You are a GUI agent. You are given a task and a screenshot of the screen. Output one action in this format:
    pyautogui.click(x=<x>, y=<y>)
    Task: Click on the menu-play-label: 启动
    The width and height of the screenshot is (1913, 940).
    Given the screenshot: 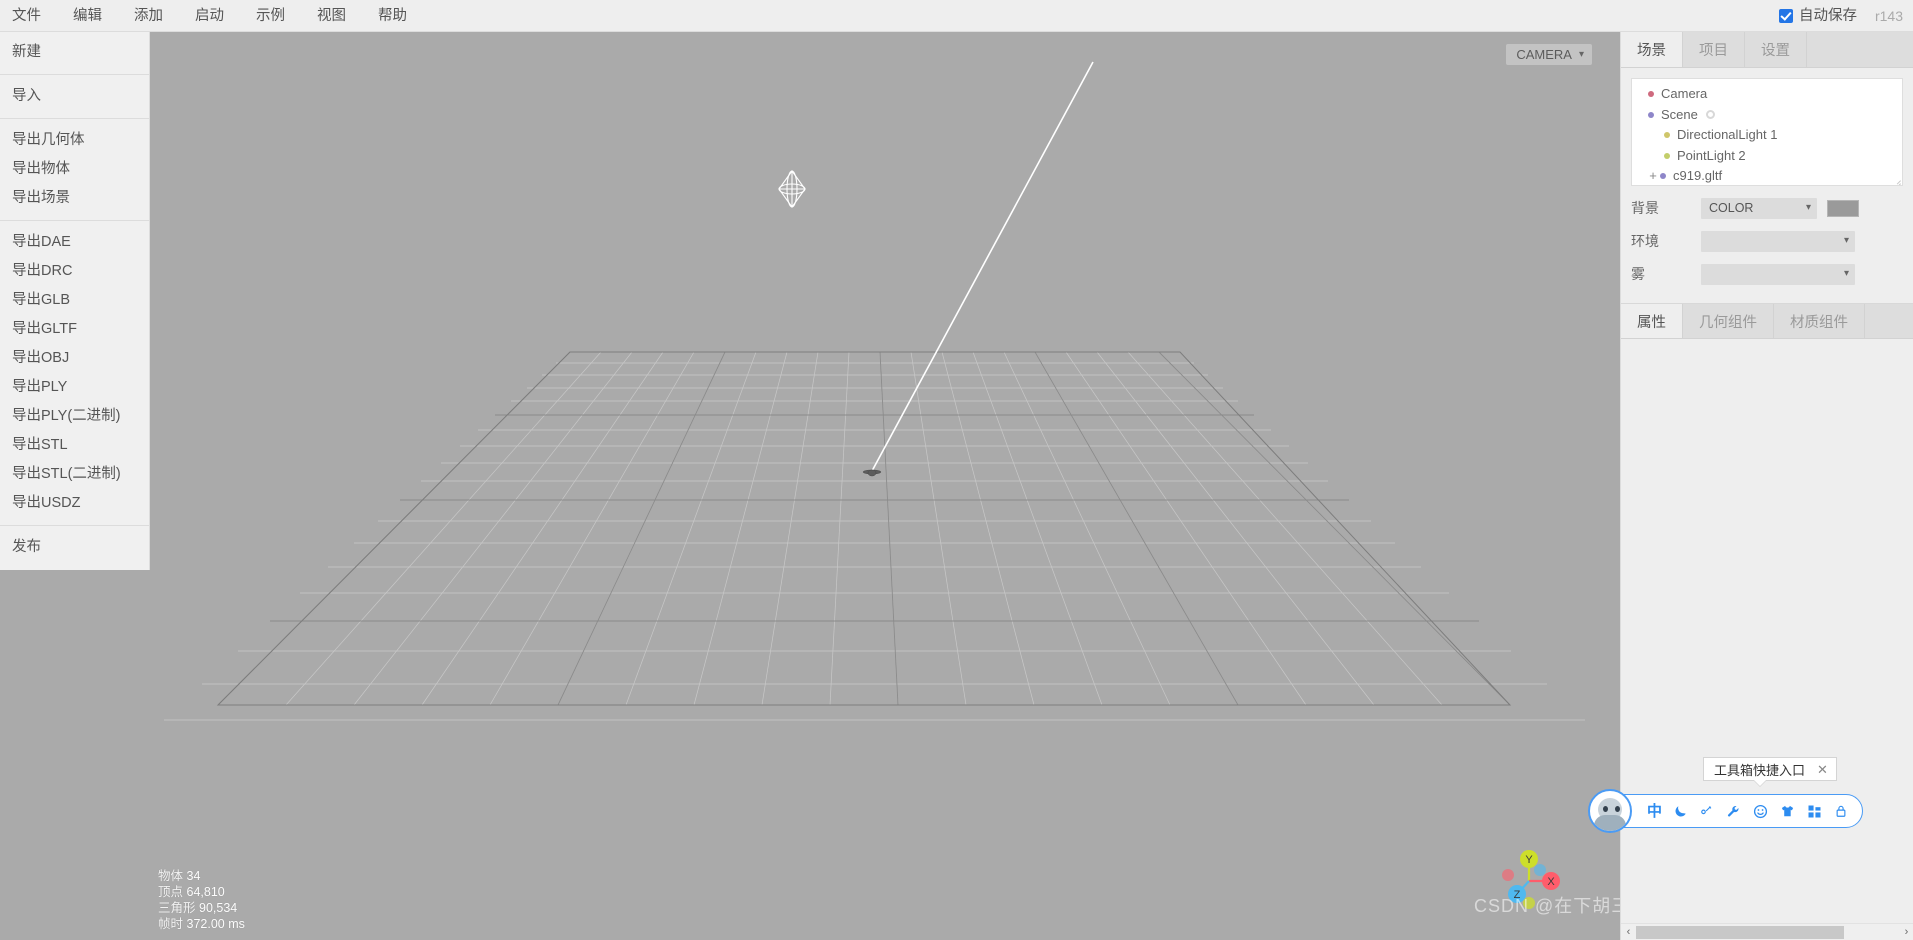 What is the action you would take?
    pyautogui.click(x=209, y=16)
    